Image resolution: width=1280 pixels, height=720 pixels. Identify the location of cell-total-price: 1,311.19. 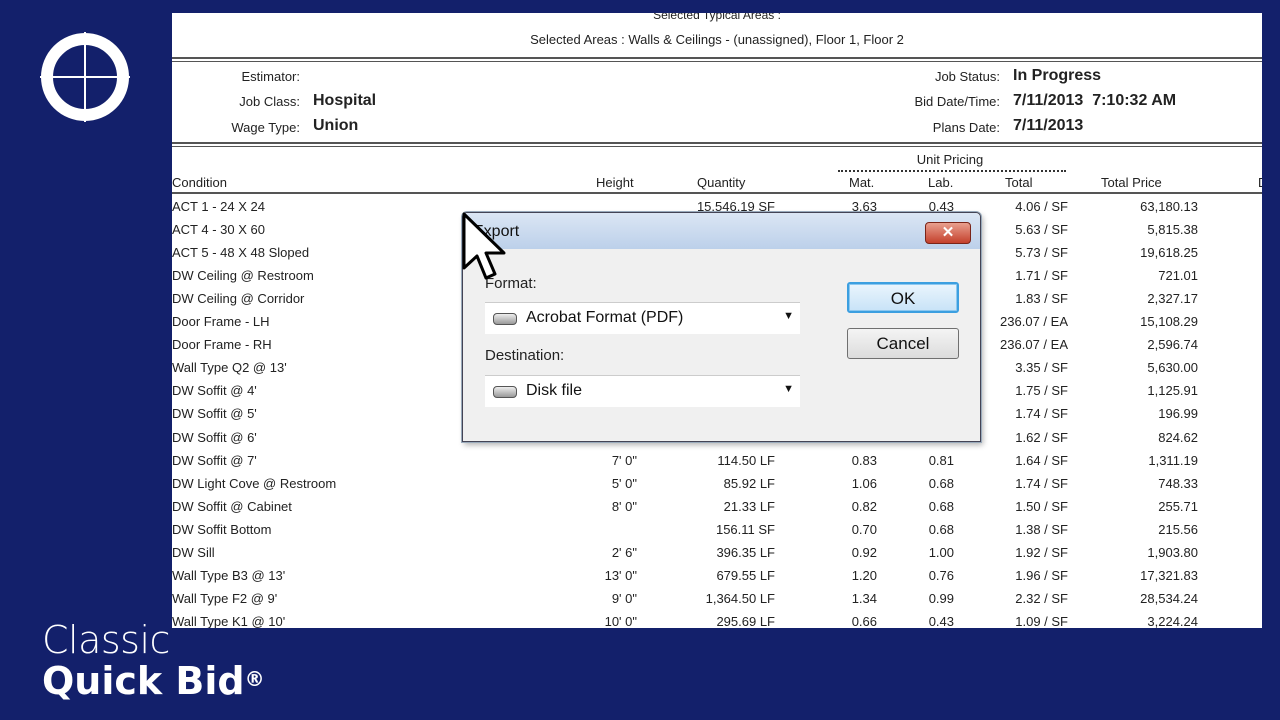
(1173, 460).